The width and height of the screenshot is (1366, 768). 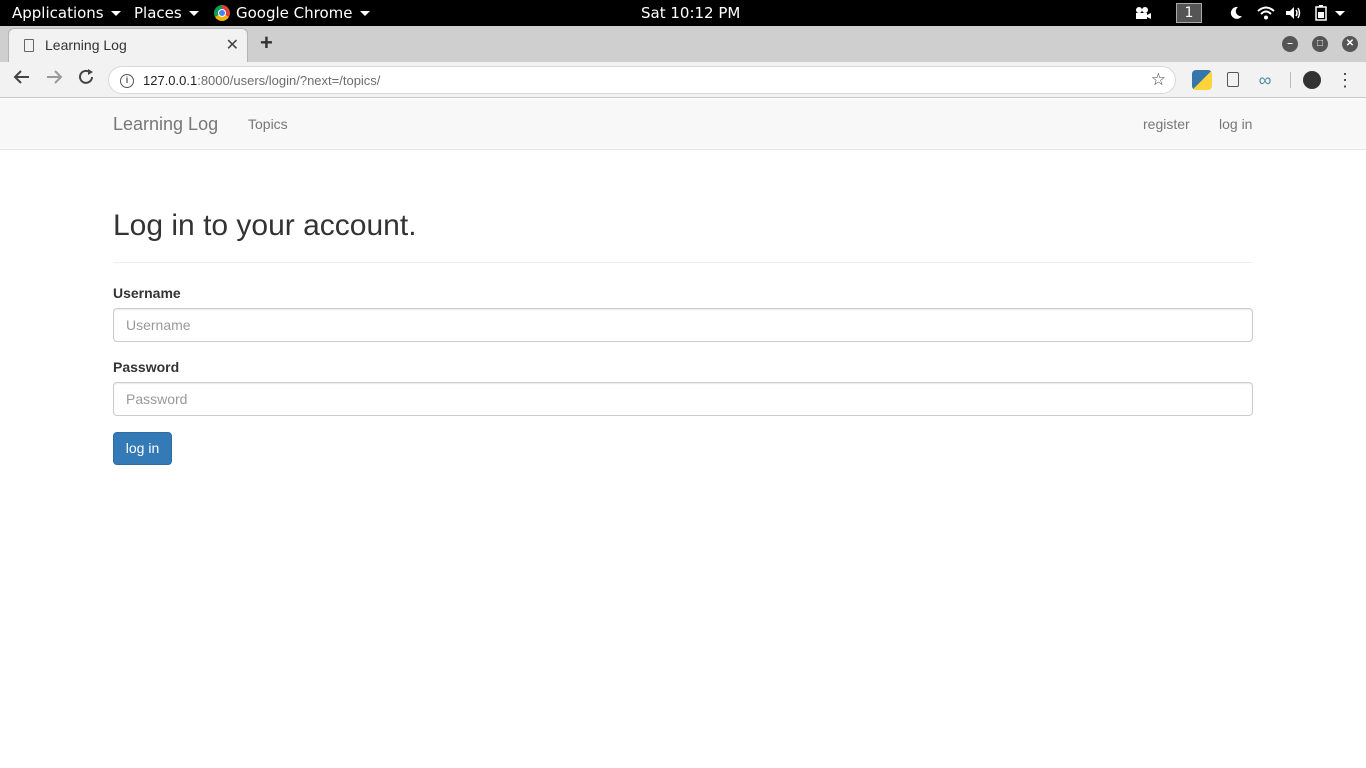 I want to click on active-app-menu: Google Chrome, so click(x=292, y=13).